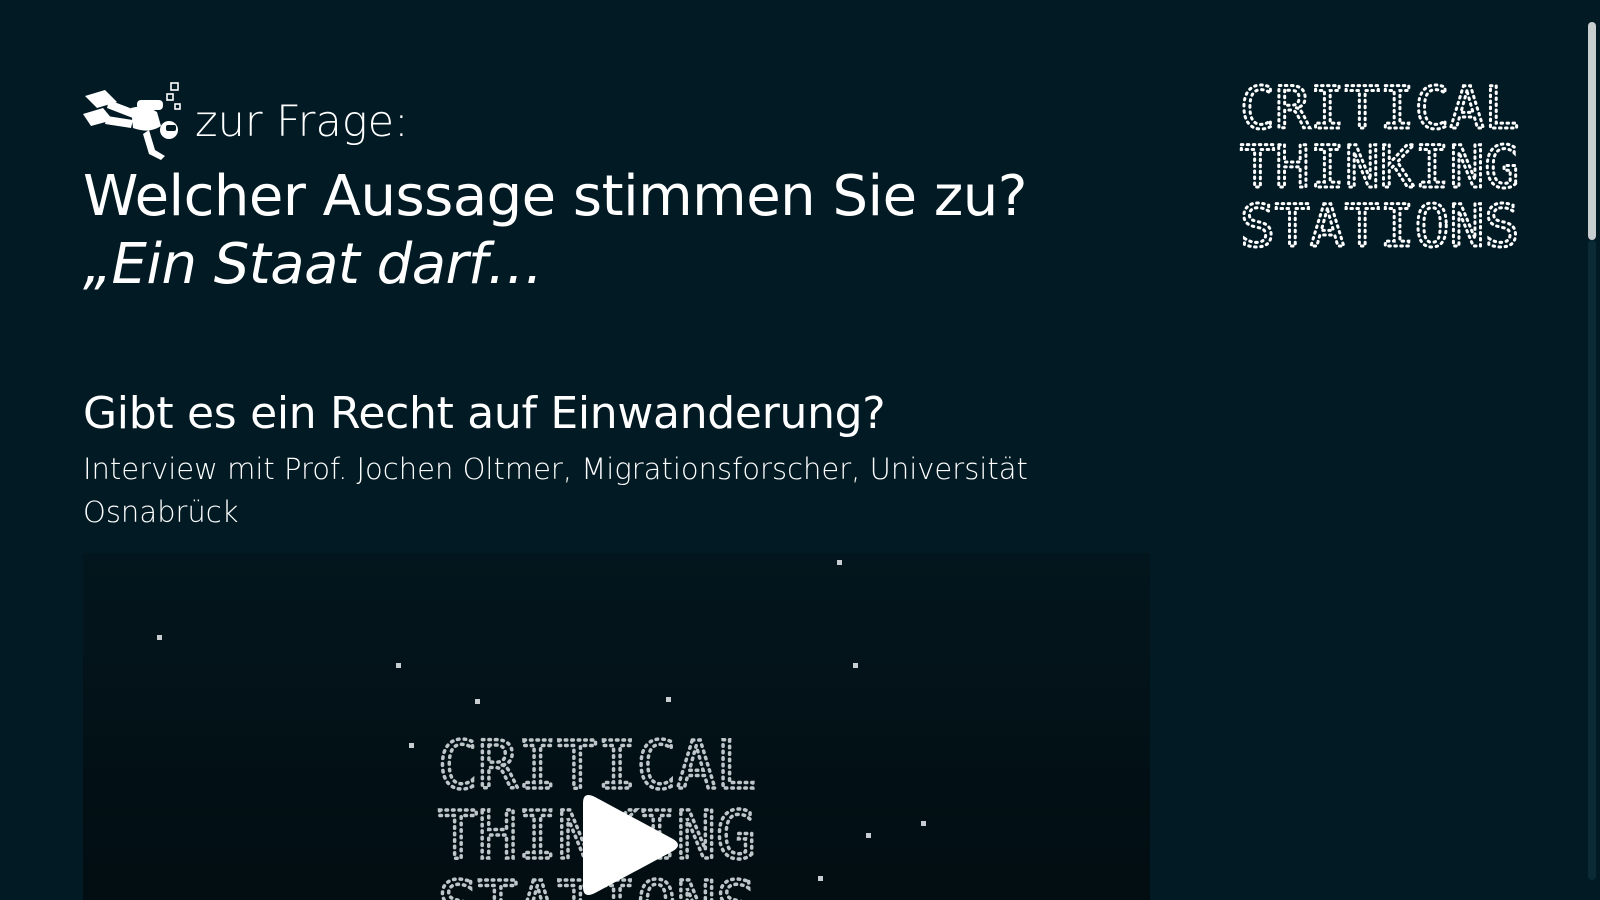 Image resolution: width=1600 pixels, height=900 pixels. I want to click on scrollbar-thumb, so click(1592, 131).